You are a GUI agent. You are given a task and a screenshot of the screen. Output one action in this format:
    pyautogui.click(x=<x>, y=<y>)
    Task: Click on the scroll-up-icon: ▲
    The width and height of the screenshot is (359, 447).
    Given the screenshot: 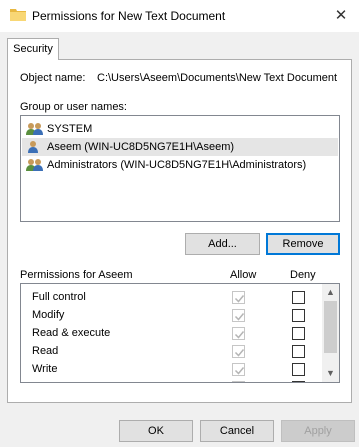 What is the action you would take?
    pyautogui.click(x=330, y=292)
    